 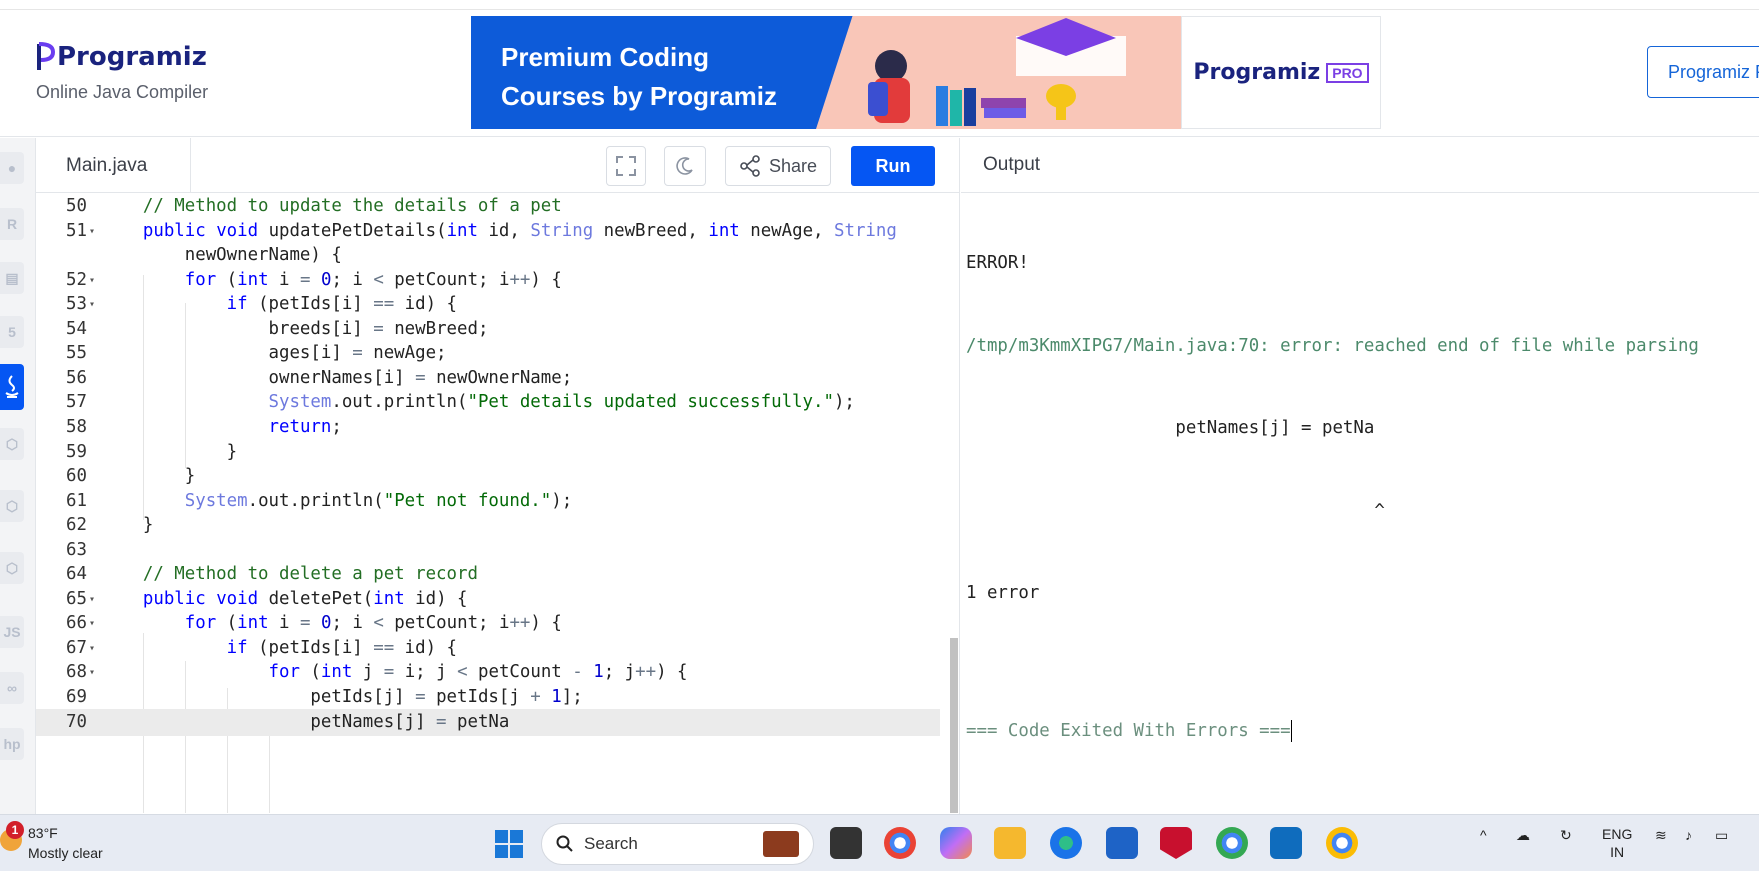 I want to click on code-line: 61 System.out.println("Pet not found.");, so click(x=488, y=502).